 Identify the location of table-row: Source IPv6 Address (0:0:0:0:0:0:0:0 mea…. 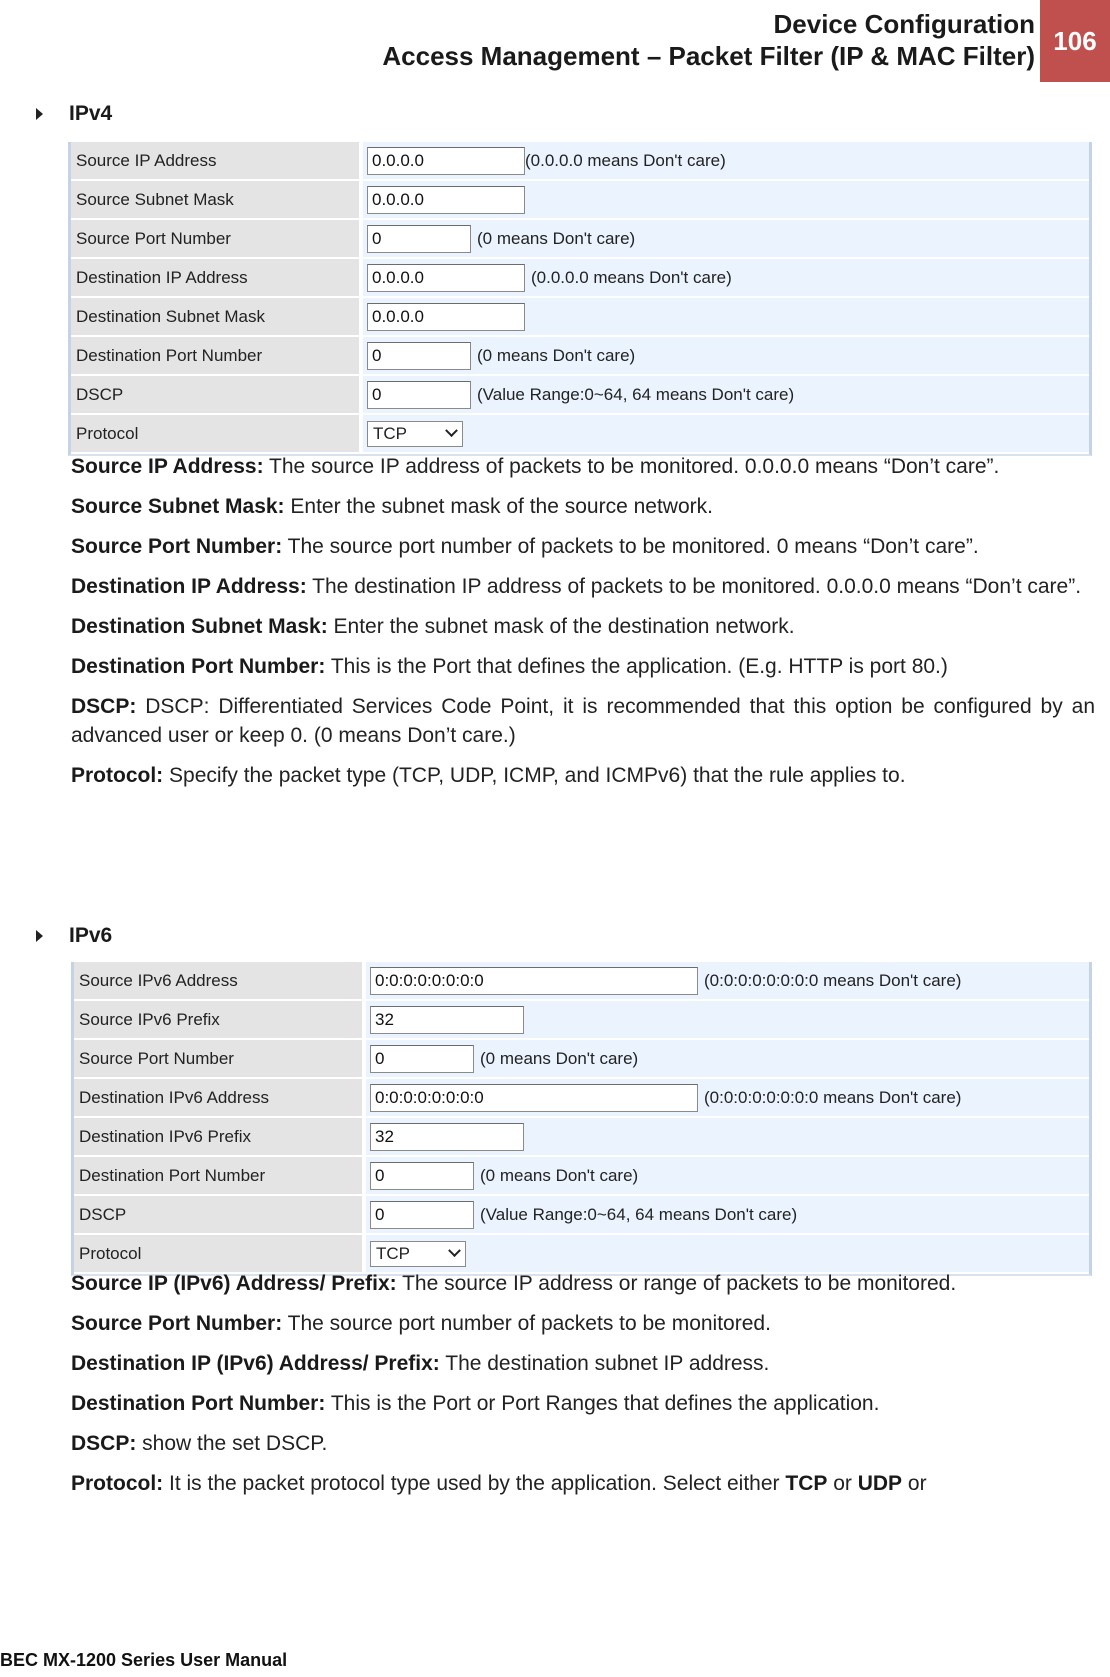
(581, 981).